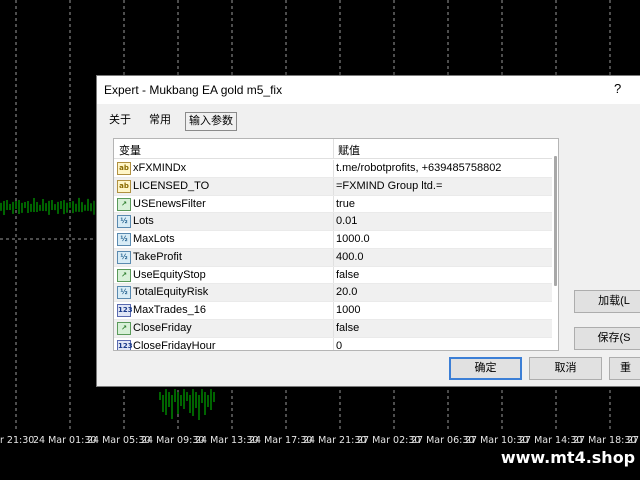 Image resolution: width=640 pixels, height=480 pixels. I want to click on load-button: 加载(L, so click(607, 301).